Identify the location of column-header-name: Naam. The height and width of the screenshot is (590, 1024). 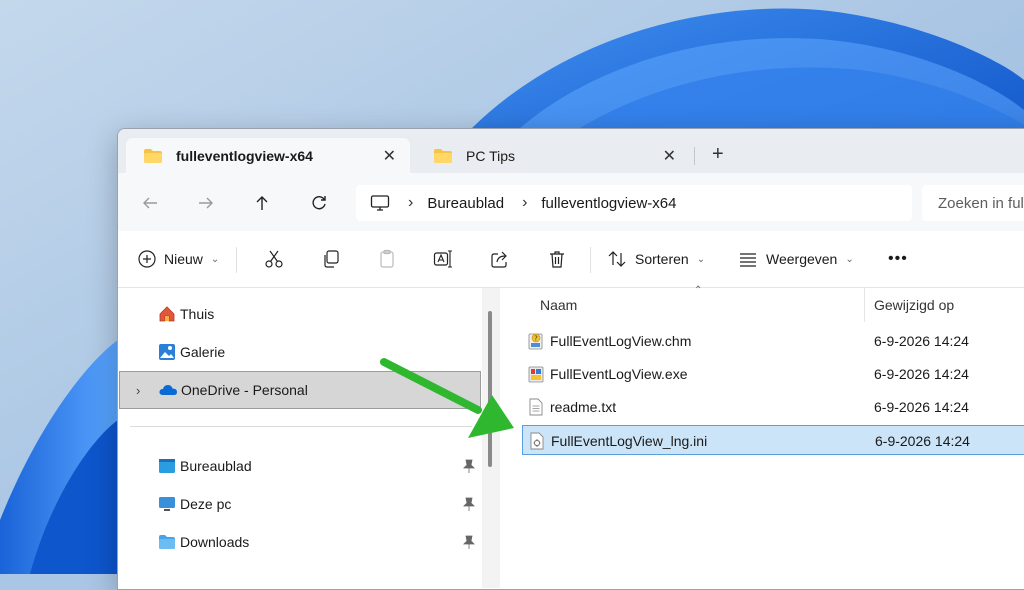
(558, 305).